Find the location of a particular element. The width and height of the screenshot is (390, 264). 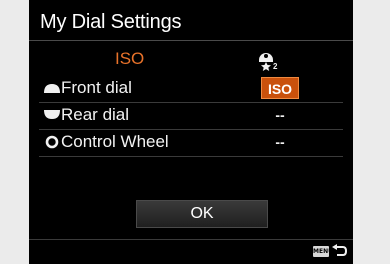

column-header: ISO is located at coordinates (130, 58).